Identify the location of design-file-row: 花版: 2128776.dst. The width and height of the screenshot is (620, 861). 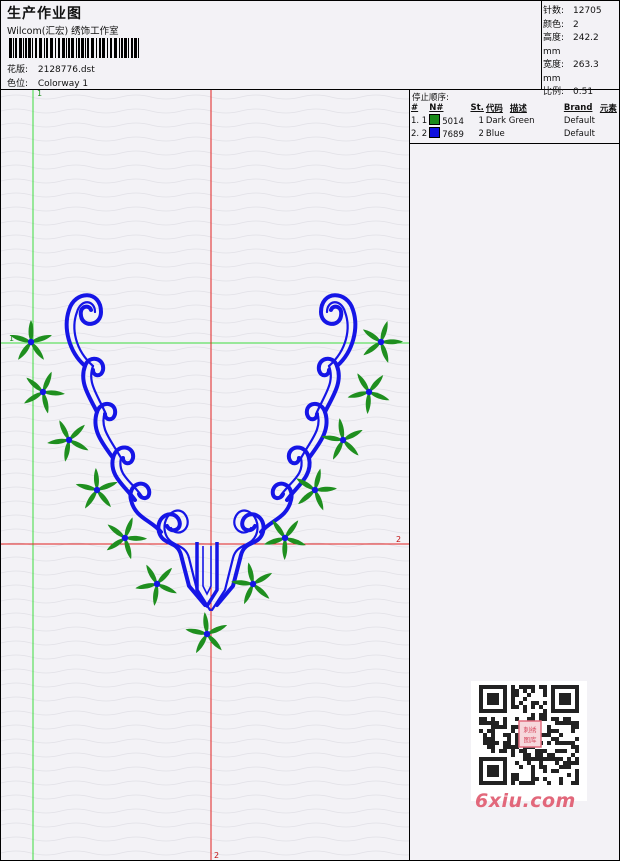
(51, 68).